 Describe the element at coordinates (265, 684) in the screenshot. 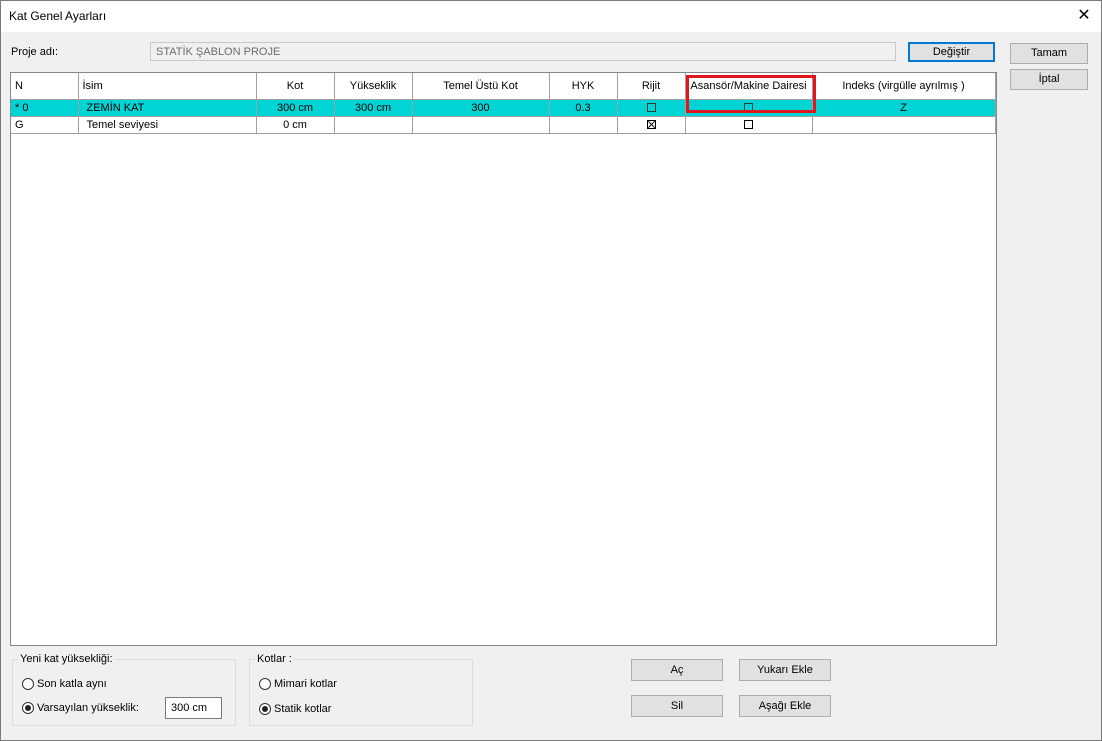

I see `radio-architectural-levels` at that location.